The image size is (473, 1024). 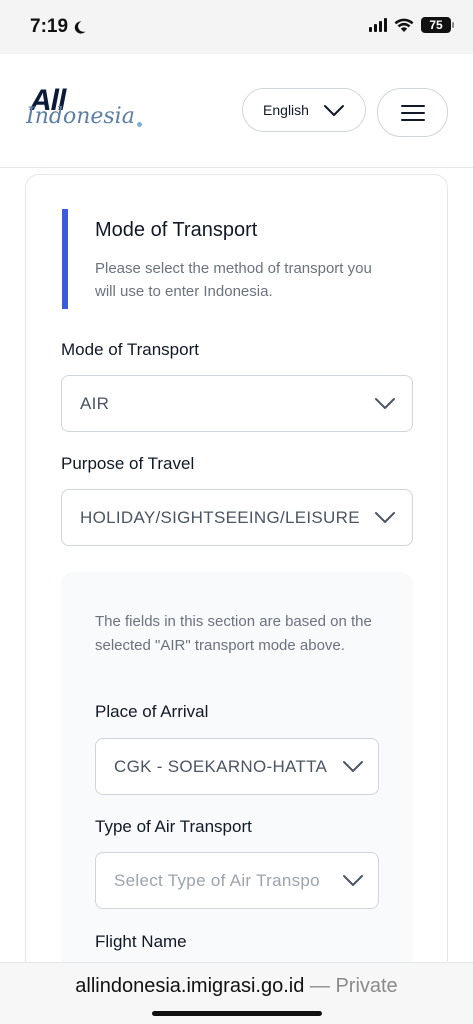 What do you see at coordinates (286, 110) in the screenshot?
I see `language-label: English` at bounding box center [286, 110].